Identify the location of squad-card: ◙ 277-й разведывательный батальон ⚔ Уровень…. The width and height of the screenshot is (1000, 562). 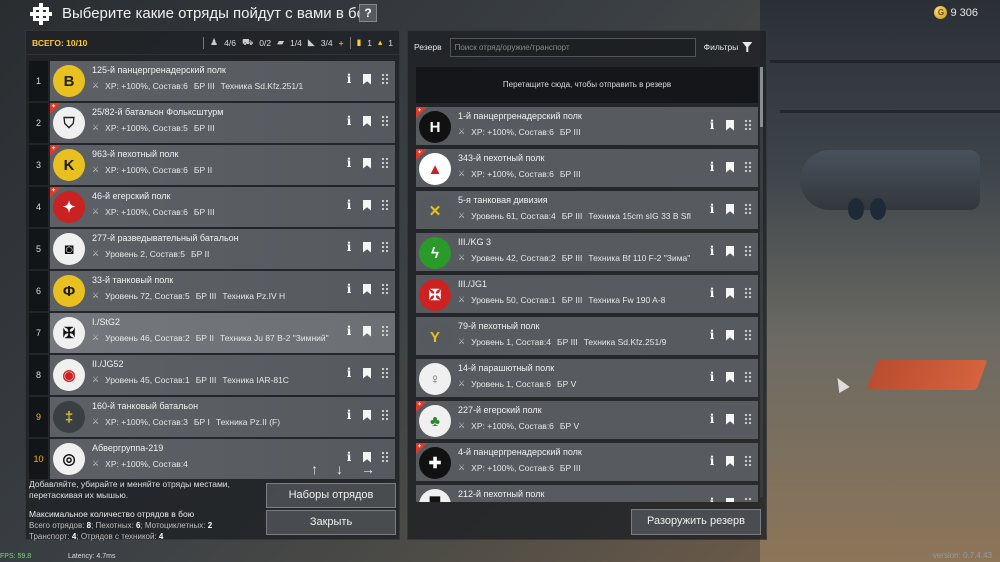
(222, 249).